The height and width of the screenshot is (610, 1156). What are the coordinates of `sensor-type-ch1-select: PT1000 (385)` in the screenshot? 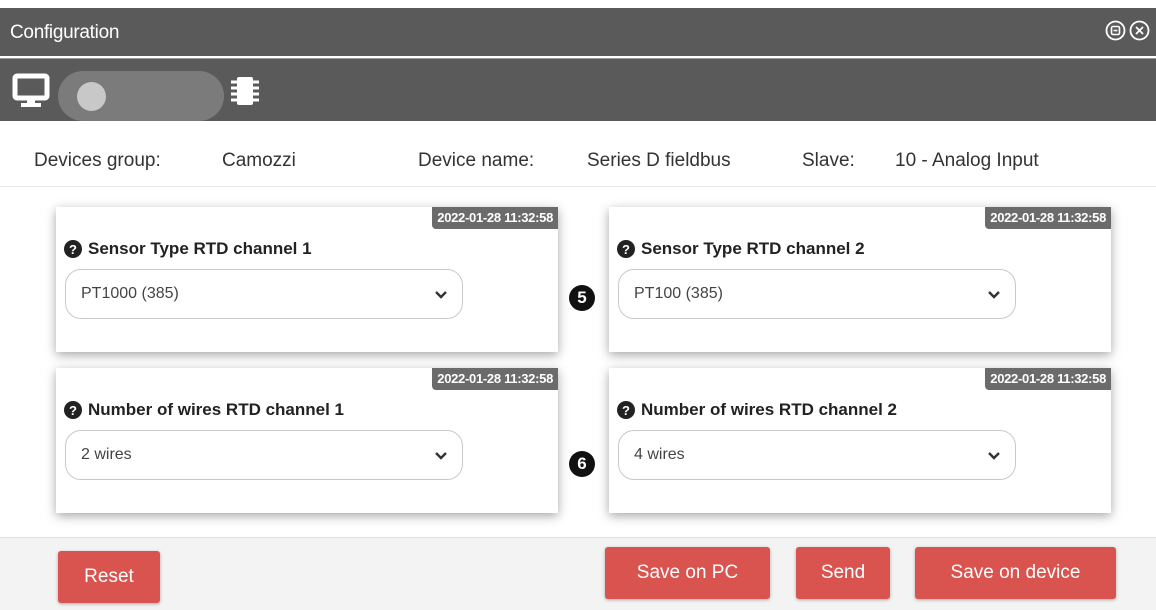 It's located at (264, 294).